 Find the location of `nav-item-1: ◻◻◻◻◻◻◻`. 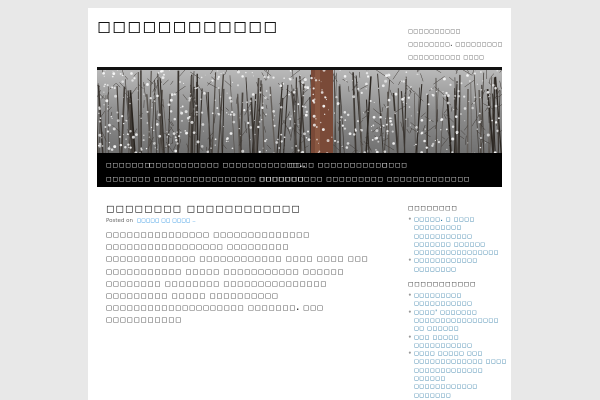

nav-item-1: ◻◻◻◻◻◻◻ is located at coordinates (128, 165).